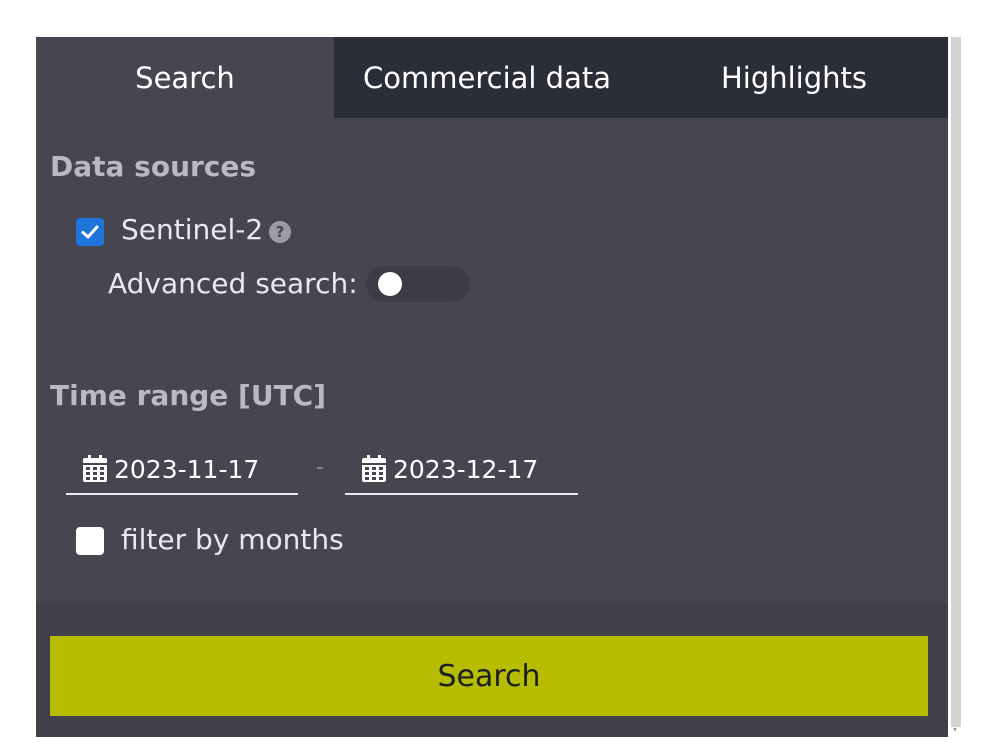 This screenshot has width=988, height=750. Describe the element at coordinates (418, 284) in the screenshot. I see `advanced-search-toggle` at that location.